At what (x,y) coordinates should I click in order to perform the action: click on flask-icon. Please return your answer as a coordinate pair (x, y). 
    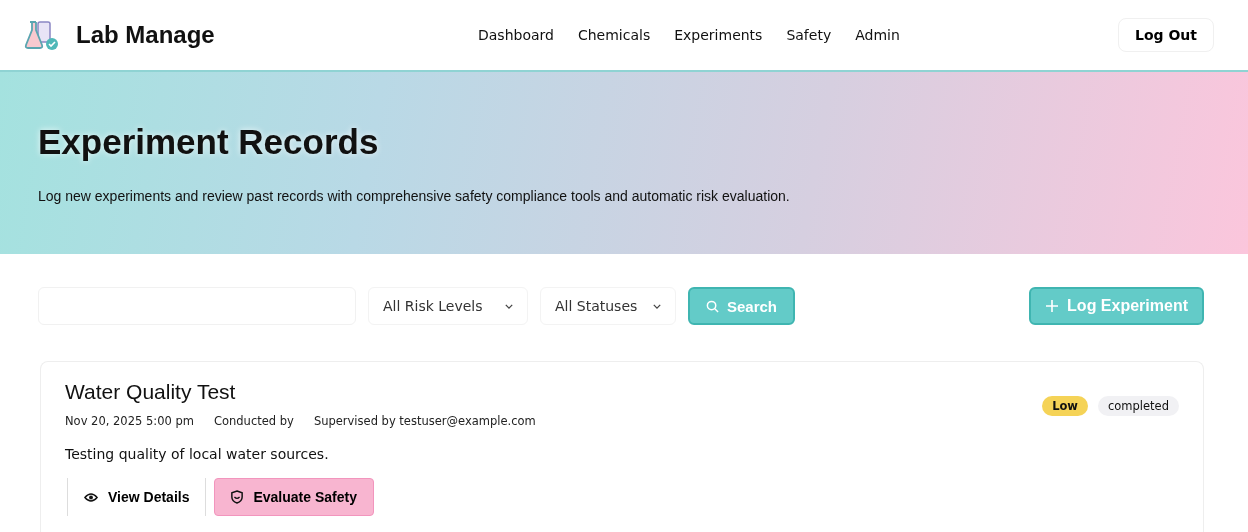
    Looking at the image, I should click on (42, 35).